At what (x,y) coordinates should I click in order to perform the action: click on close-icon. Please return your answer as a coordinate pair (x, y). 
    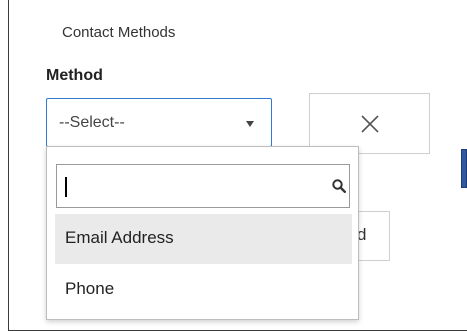
    Looking at the image, I should click on (370, 124).